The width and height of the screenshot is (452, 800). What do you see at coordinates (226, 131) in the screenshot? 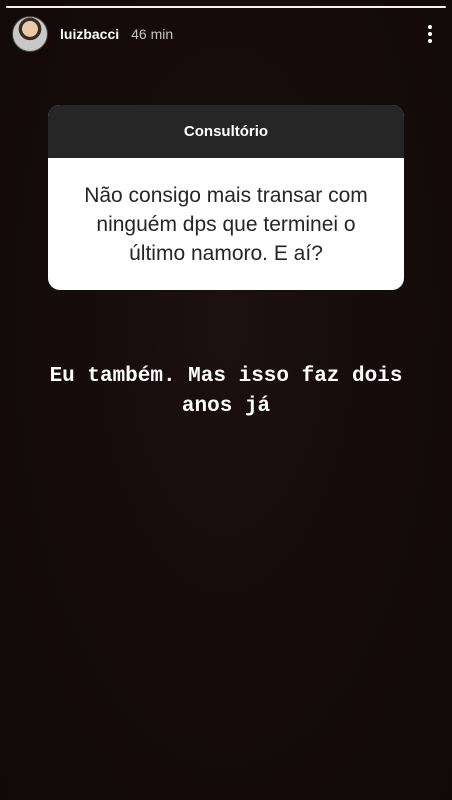
I see `question-sticker-title: Consultório` at bounding box center [226, 131].